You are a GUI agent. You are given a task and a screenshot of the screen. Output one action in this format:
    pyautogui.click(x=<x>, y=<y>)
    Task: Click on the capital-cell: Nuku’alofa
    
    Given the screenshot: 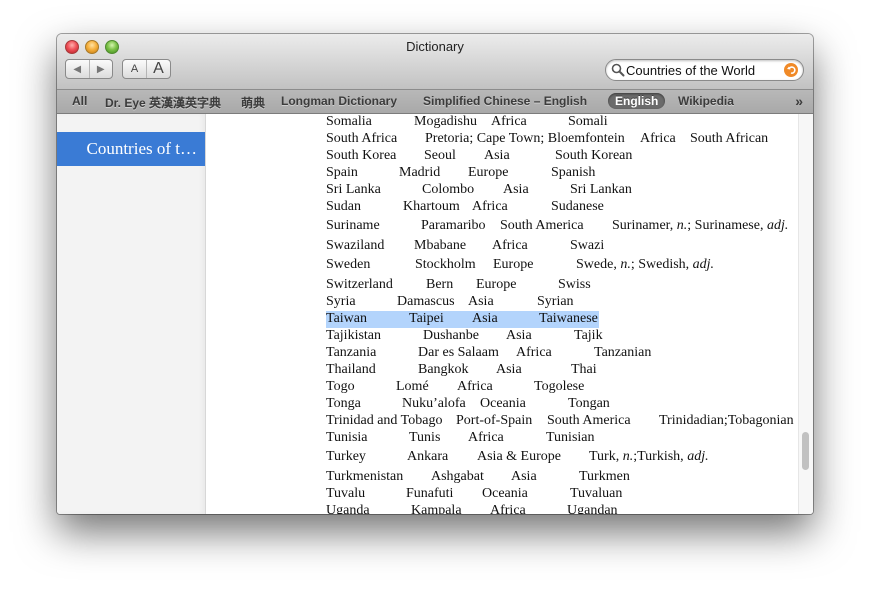 What is the action you would take?
    pyautogui.click(x=434, y=403)
    